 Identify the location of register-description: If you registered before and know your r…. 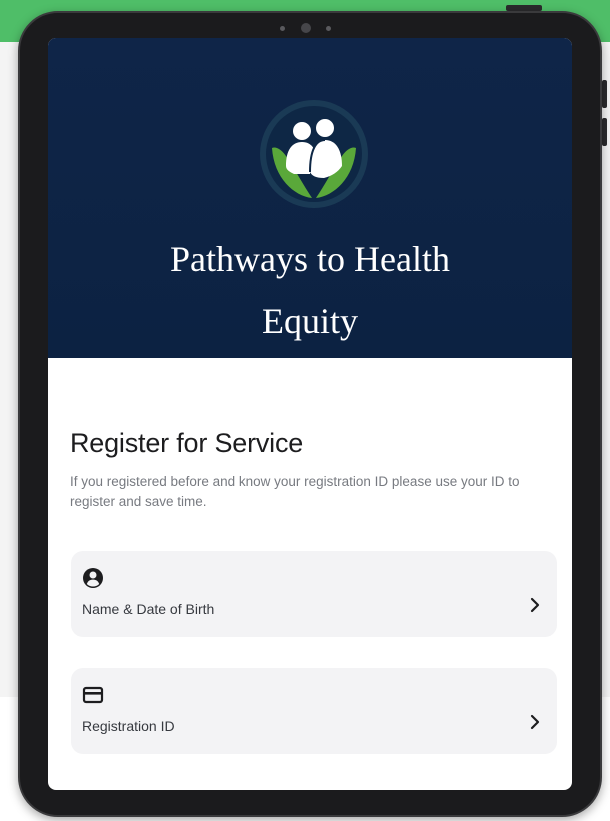
(295, 491).